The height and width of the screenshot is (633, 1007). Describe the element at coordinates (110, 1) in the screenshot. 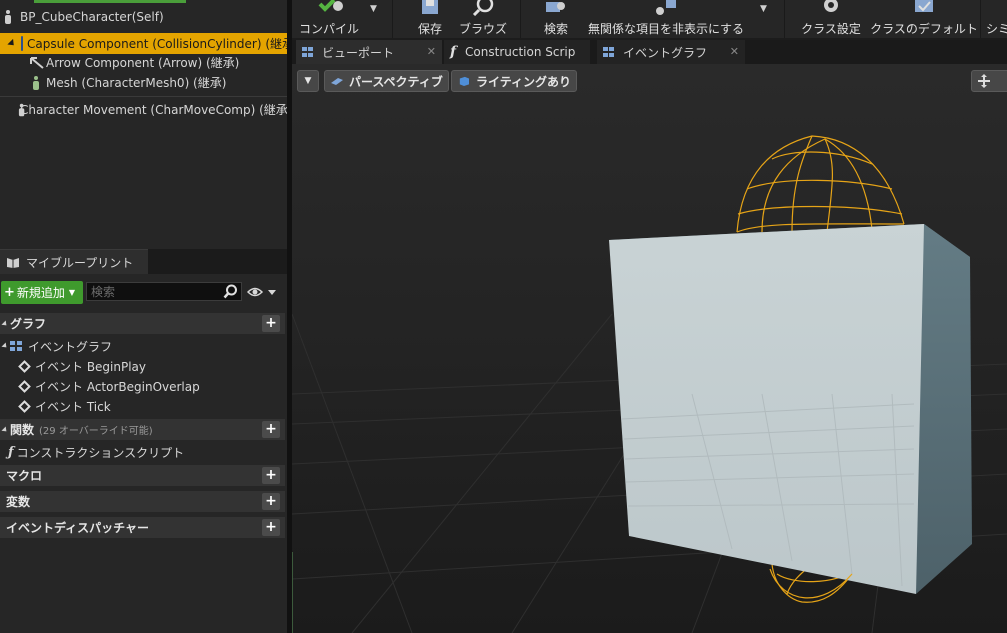

I see `progress-strip` at that location.